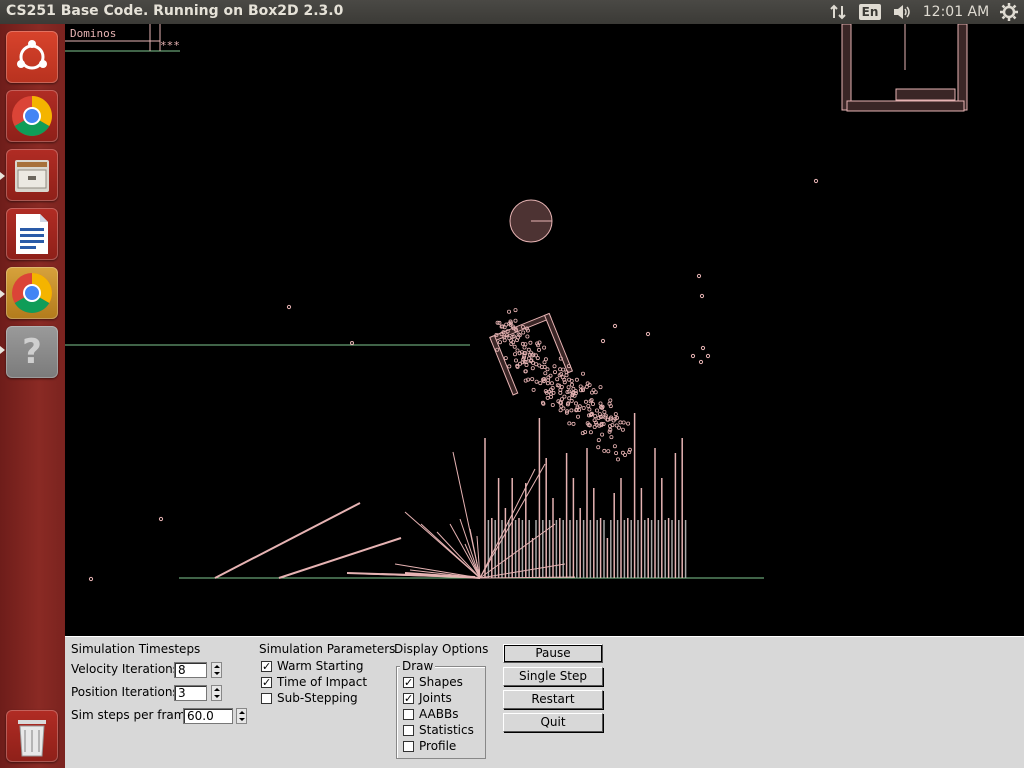 This screenshot has height=768, width=1024. Describe the element at coordinates (435, 698) in the screenshot. I see `joints-label: Joints` at that location.